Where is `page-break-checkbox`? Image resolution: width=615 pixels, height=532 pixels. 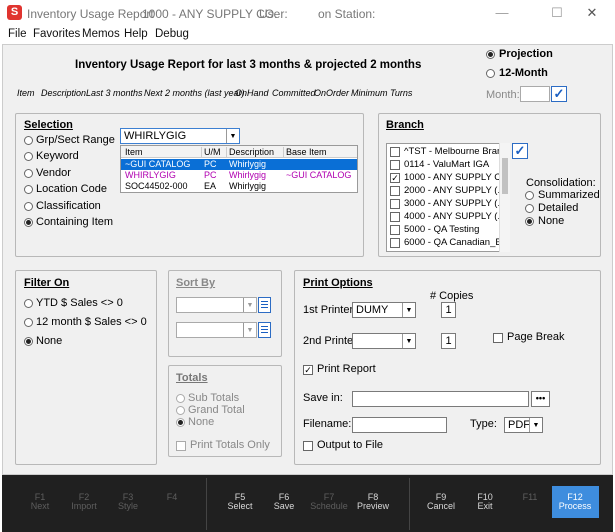 page-break-checkbox is located at coordinates (498, 338).